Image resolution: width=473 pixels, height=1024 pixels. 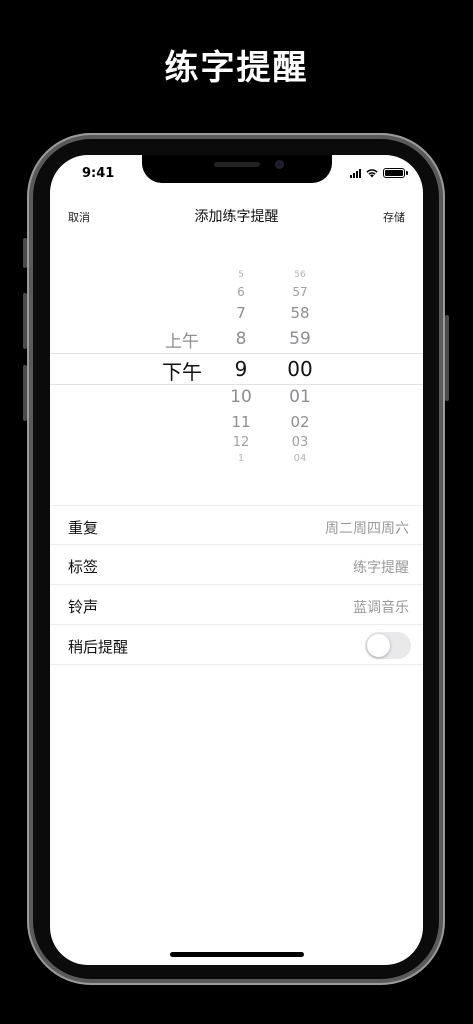 What do you see at coordinates (236, 68) in the screenshot?
I see `promo-title: 练字提醒` at bounding box center [236, 68].